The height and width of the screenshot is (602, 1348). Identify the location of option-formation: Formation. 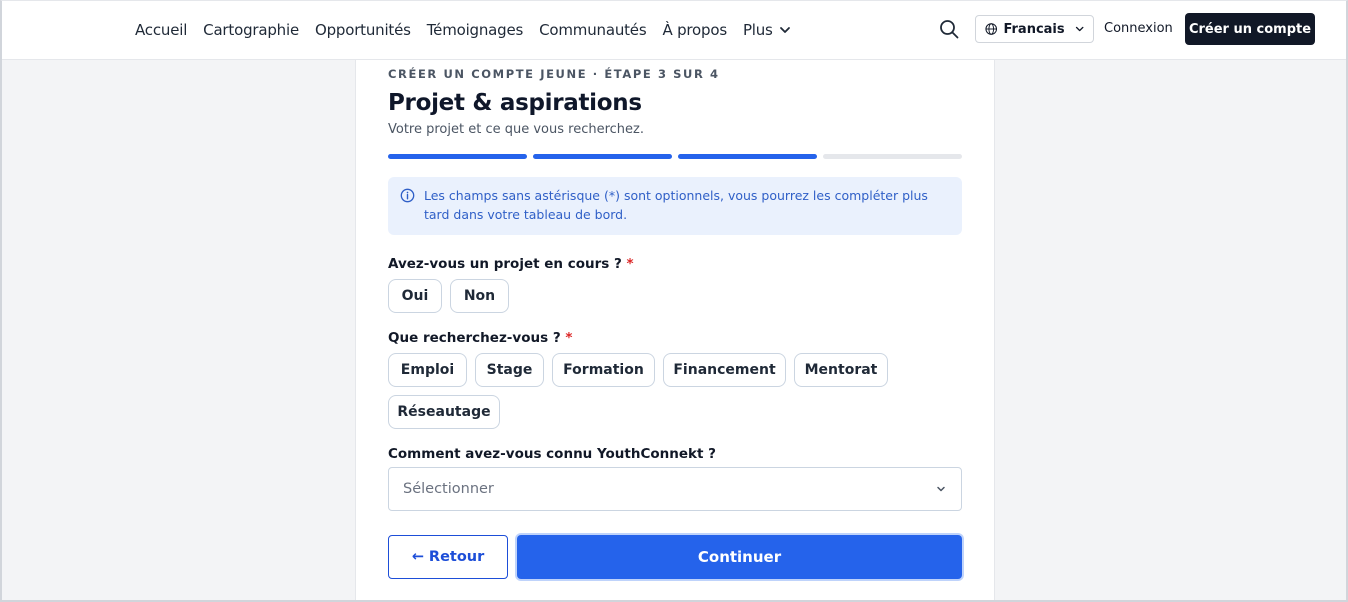
(603, 370).